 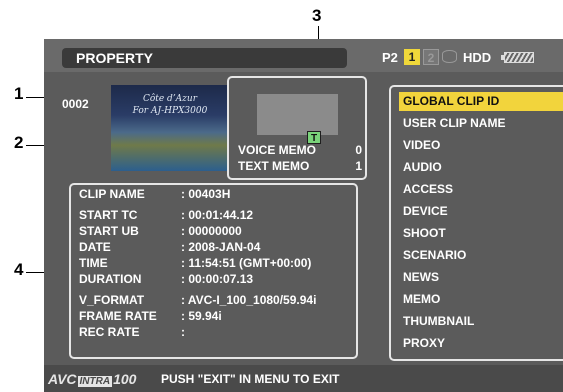 I want to click on callout-4: 4, so click(x=19, y=269).